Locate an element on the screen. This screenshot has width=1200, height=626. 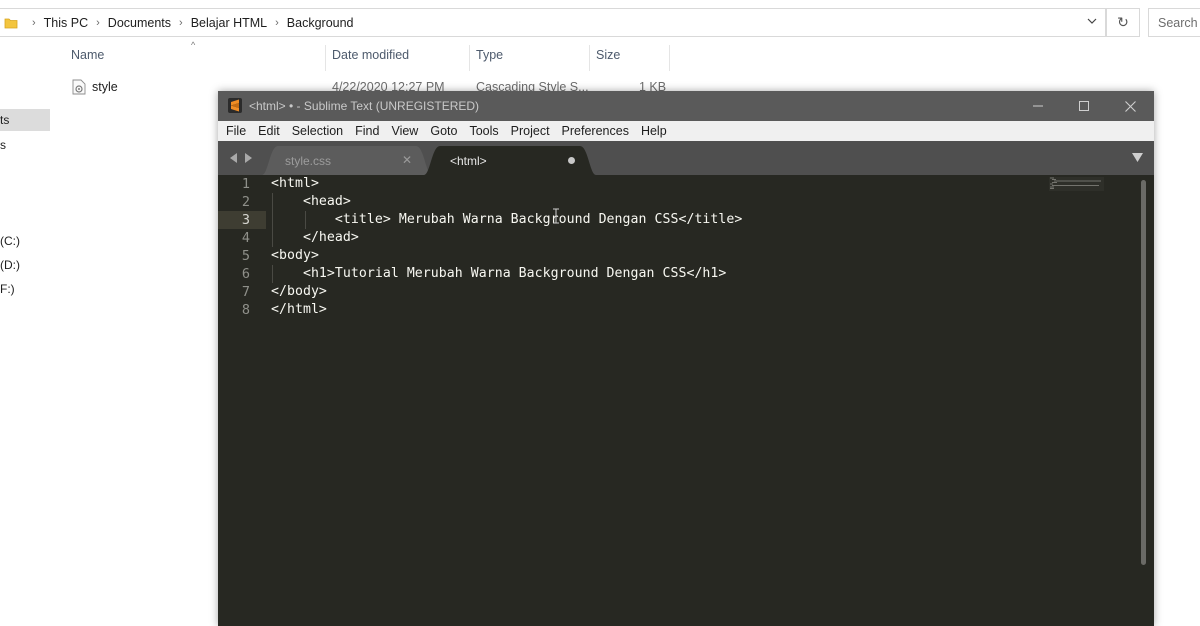
line-number-gutter: 1 2 3 4 5 6 7 8 is located at coordinates (240, 400).